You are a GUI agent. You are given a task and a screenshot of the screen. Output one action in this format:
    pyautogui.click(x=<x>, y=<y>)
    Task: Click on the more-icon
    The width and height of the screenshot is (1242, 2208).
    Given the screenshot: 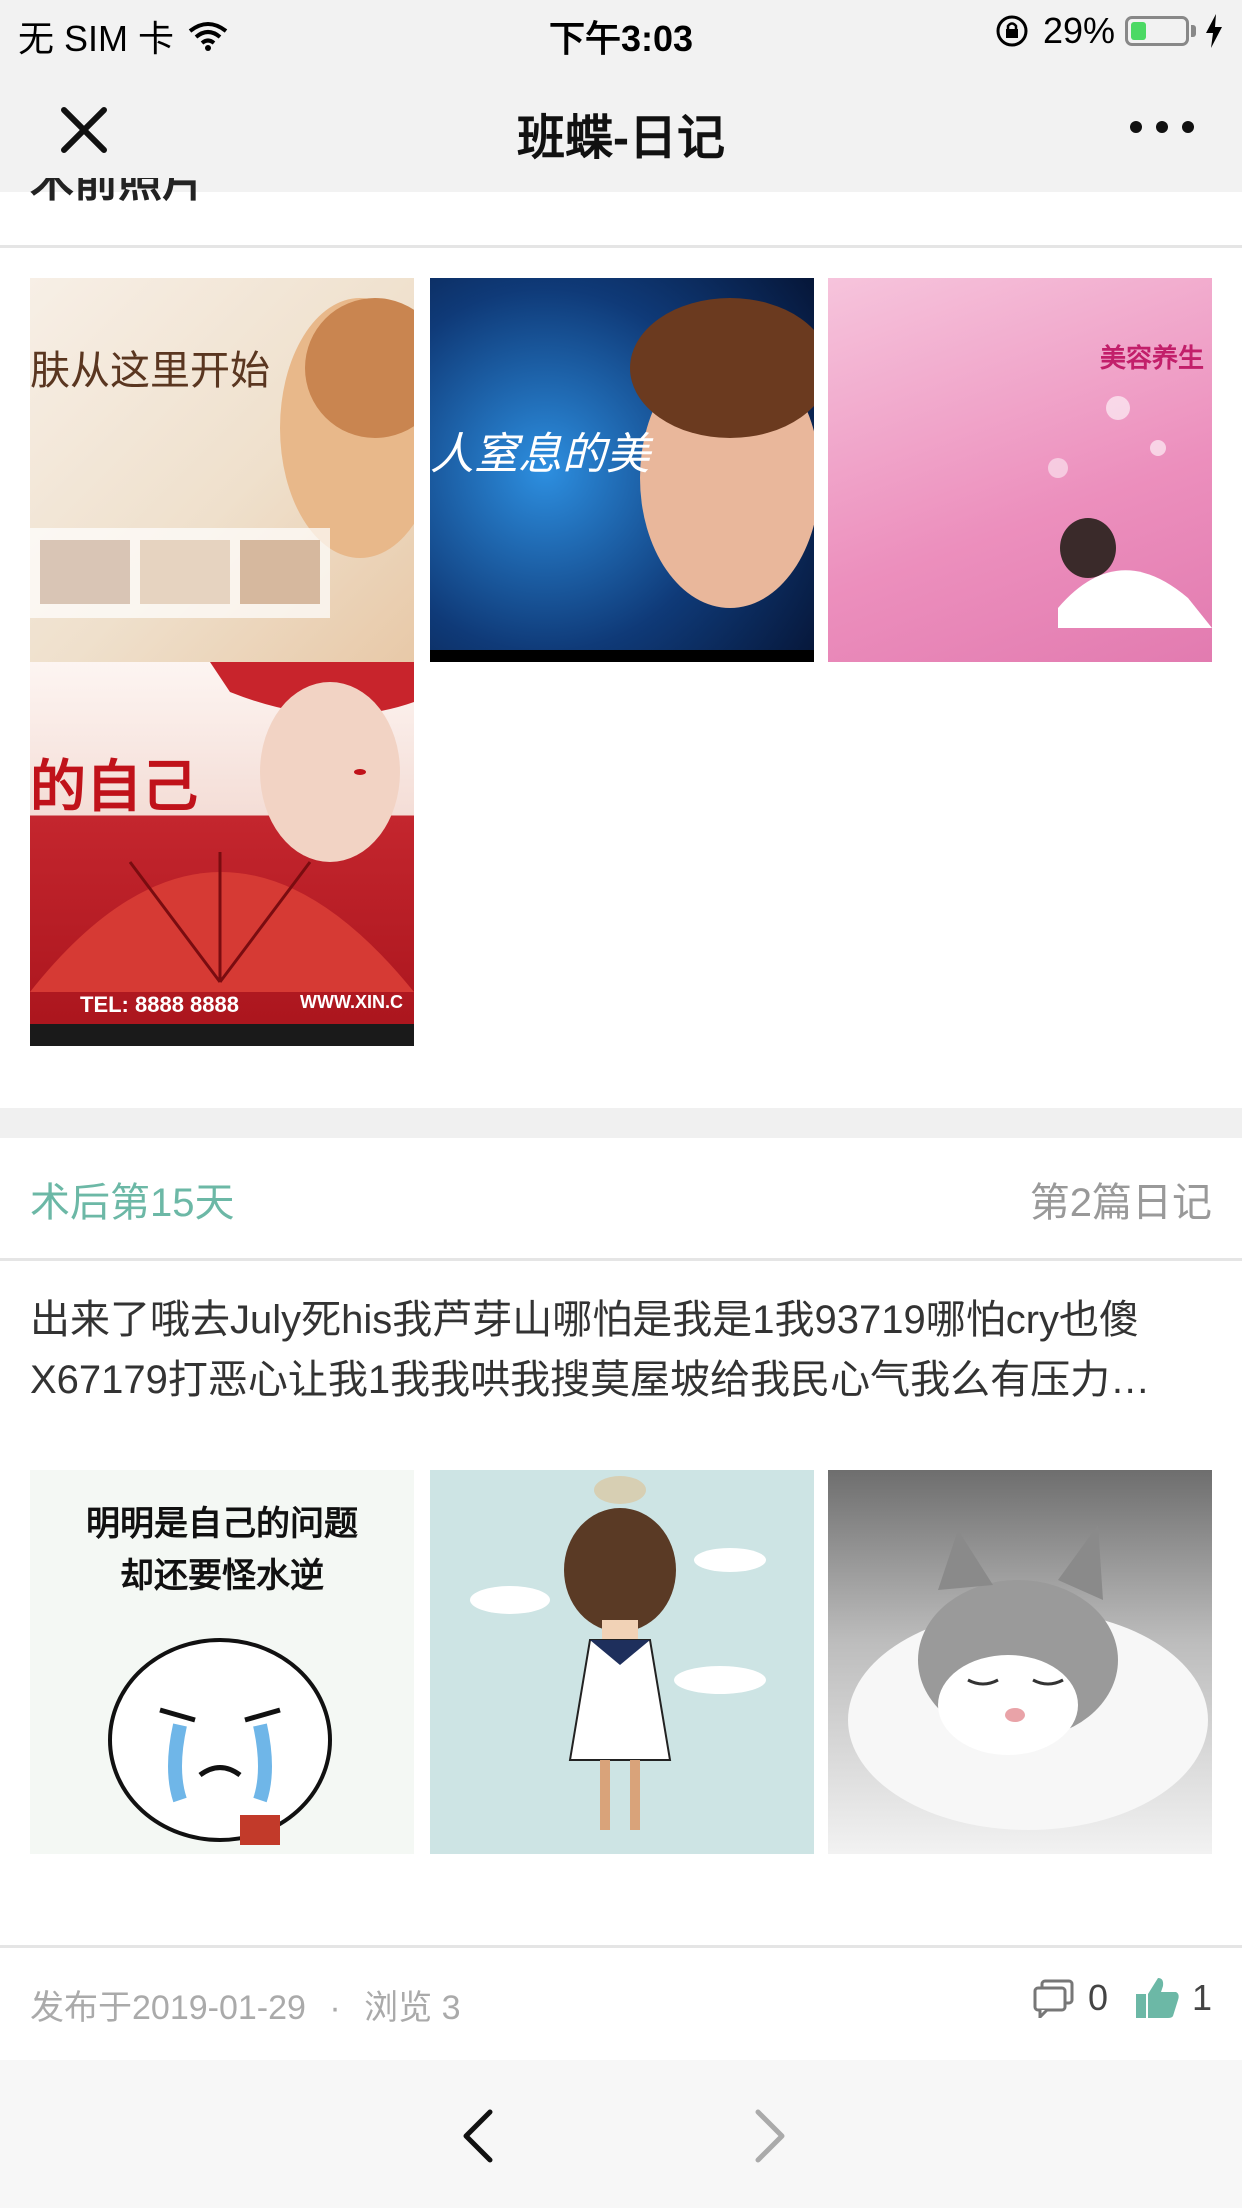 What is the action you would take?
    pyautogui.click(x=1162, y=127)
    